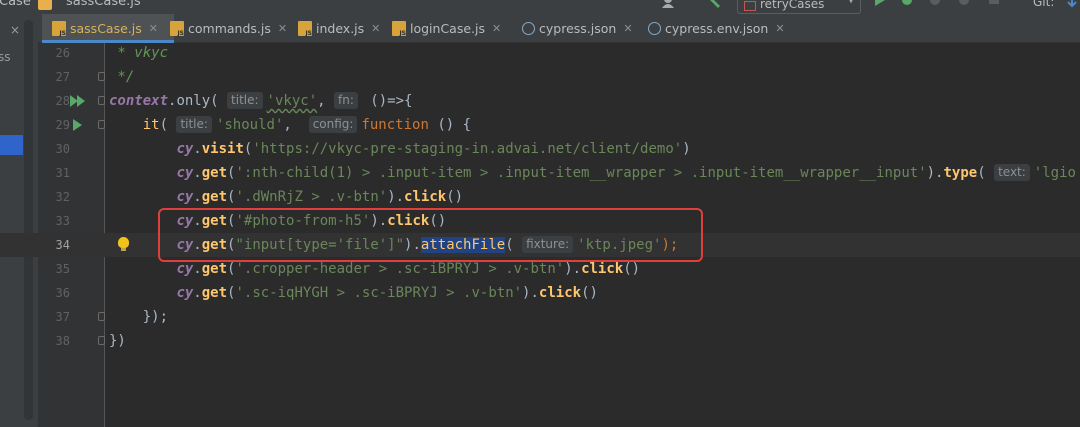 The image size is (1080, 427). I want to click on debug-icon, so click(906, 5).